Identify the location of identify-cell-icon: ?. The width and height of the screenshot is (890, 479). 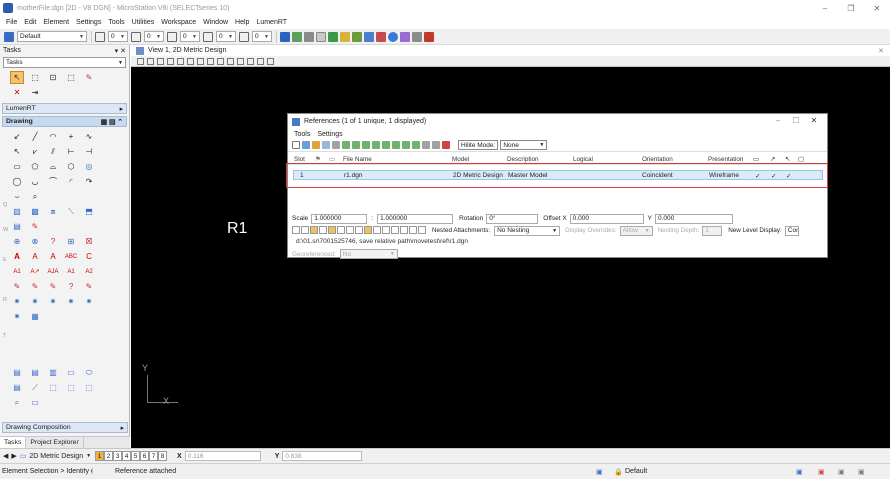
(53, 241).